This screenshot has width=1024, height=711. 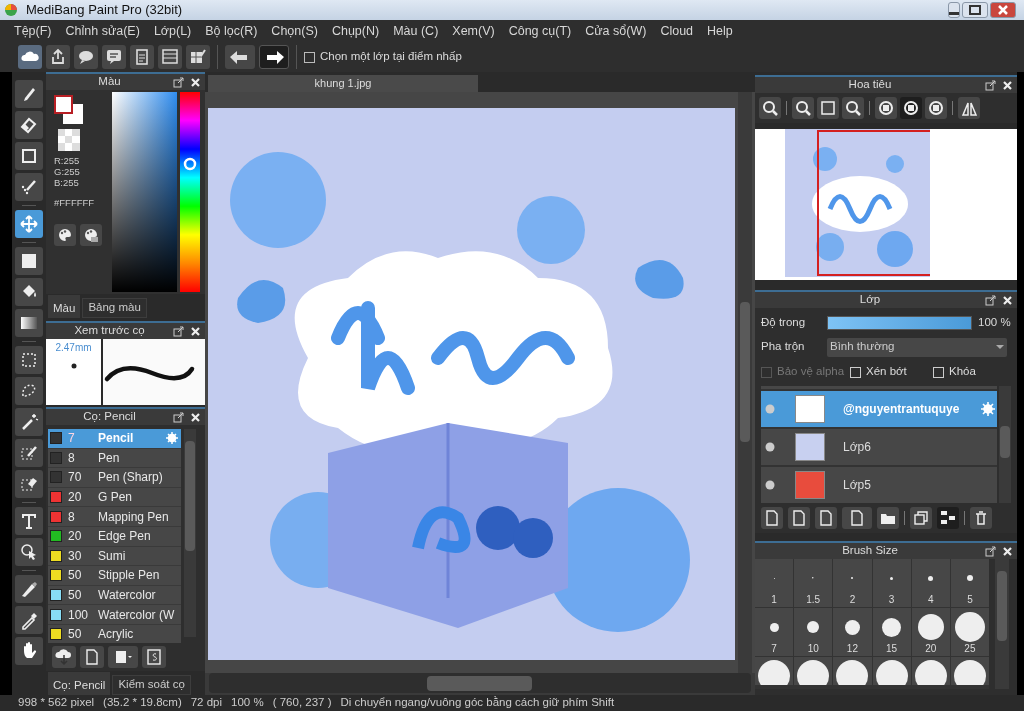 What do you see at coordinates (79, 683) in the screenshot?
I see `panel-tab: Cọ: Pencil` at bounding box center [79, 683].